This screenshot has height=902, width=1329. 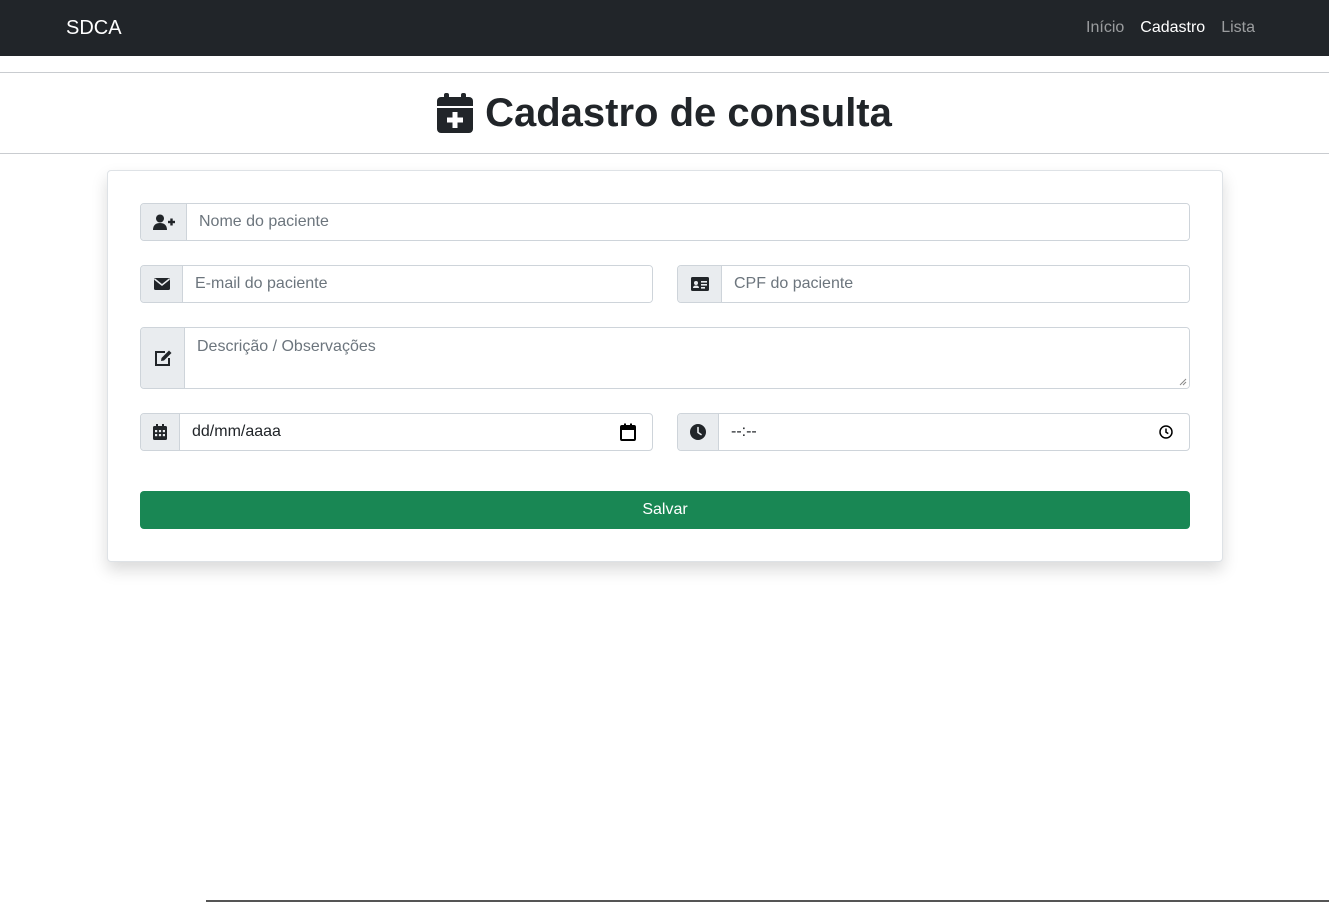 I want to click on date-input-group: dd/mm/aaaa, so click(x=396, y=432).